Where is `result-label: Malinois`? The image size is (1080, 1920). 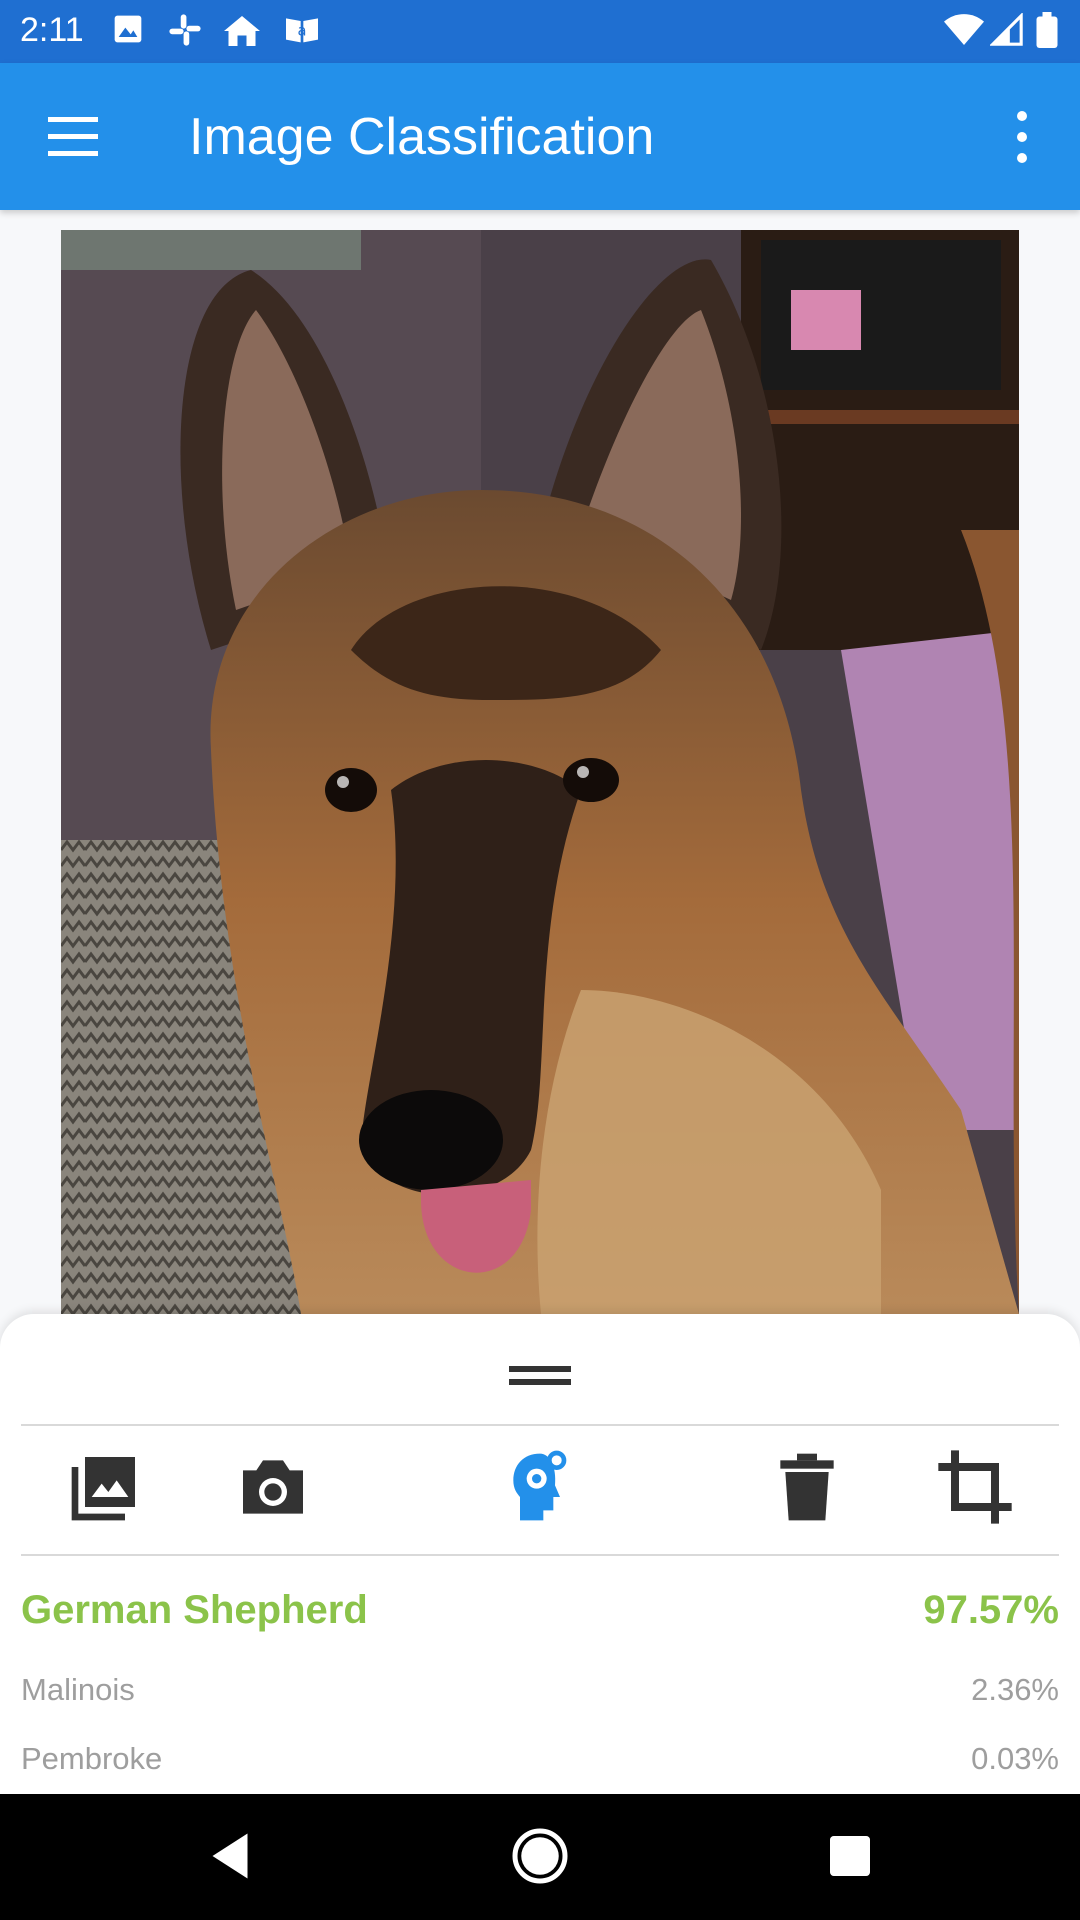 result-label: Malinois is located at coordinates (78, 1689).